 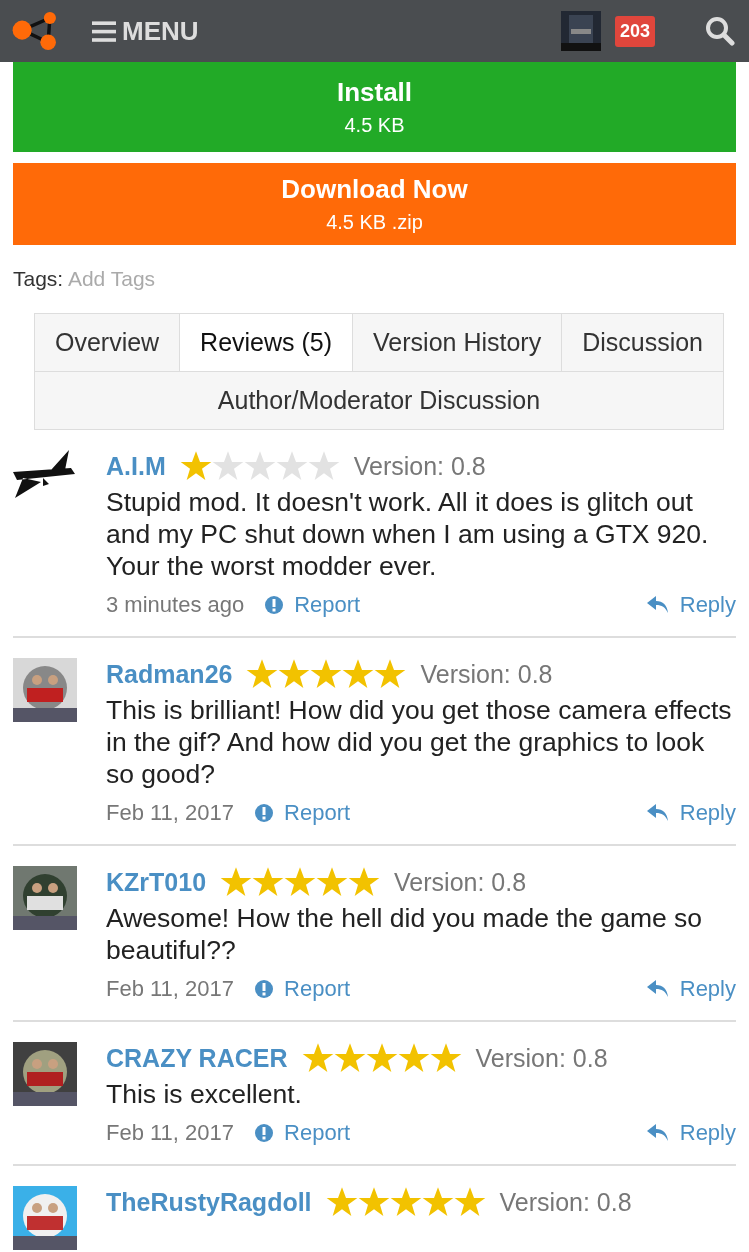 What do you see at coordinates (419, 742) in the screenshot?
I see `review-text: This is brilliant! How did you get those camera effects in the gif? And how did you get the graphics to look so good?` at bounding box center [419, 742].